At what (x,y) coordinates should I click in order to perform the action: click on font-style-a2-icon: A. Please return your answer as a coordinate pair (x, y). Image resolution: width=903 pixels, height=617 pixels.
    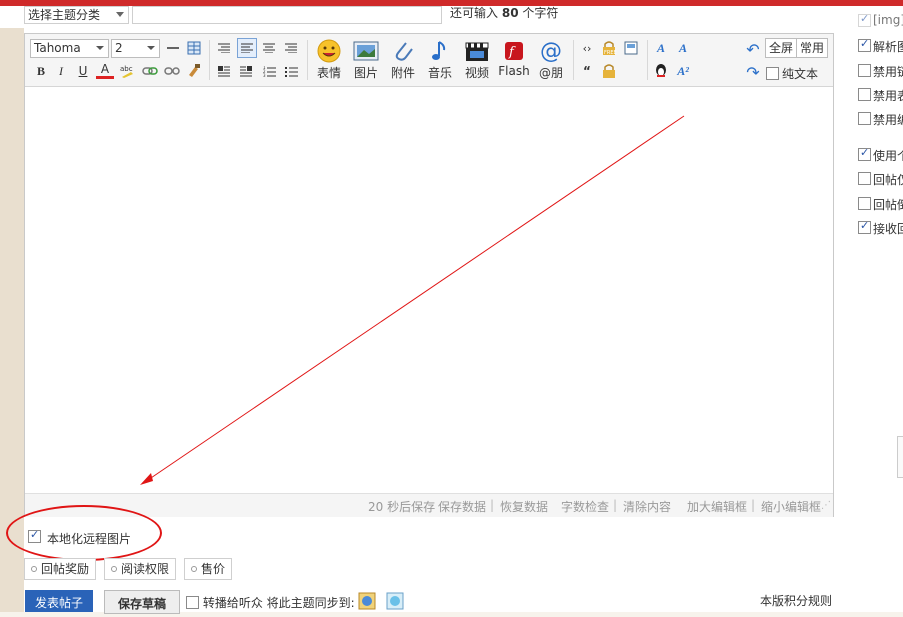
    Looking at the image, I should click on (683, 48).